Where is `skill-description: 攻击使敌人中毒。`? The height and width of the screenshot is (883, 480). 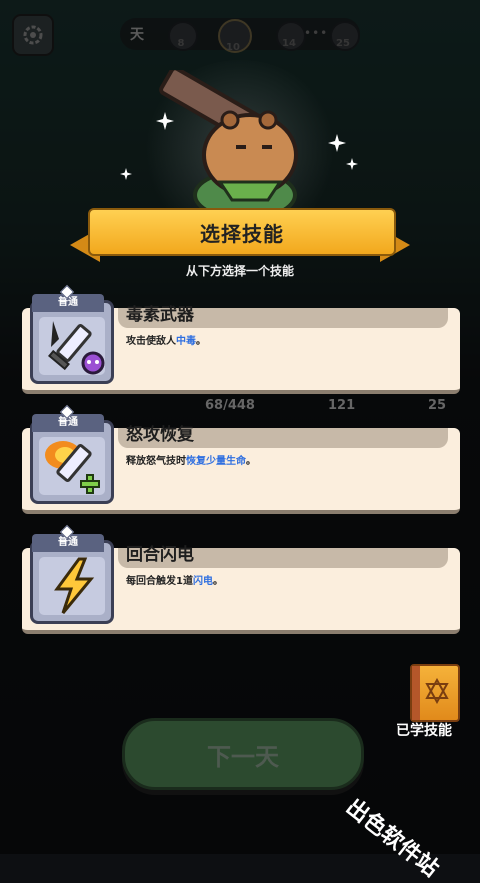
skill-description: 攻击使敌人中毒。 is located at coordinates (166, 341).